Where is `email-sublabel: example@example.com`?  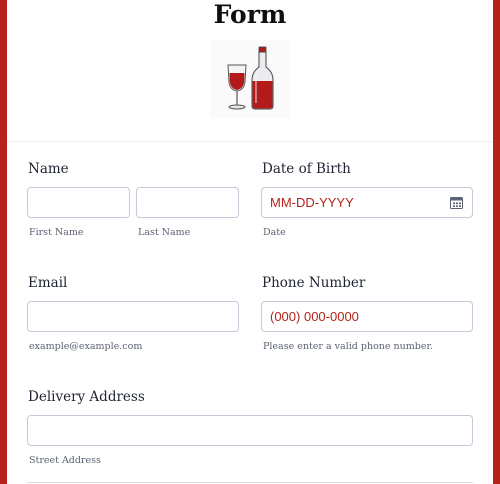 email-sublabel: example@example.com is located at coordinates (86, 346).